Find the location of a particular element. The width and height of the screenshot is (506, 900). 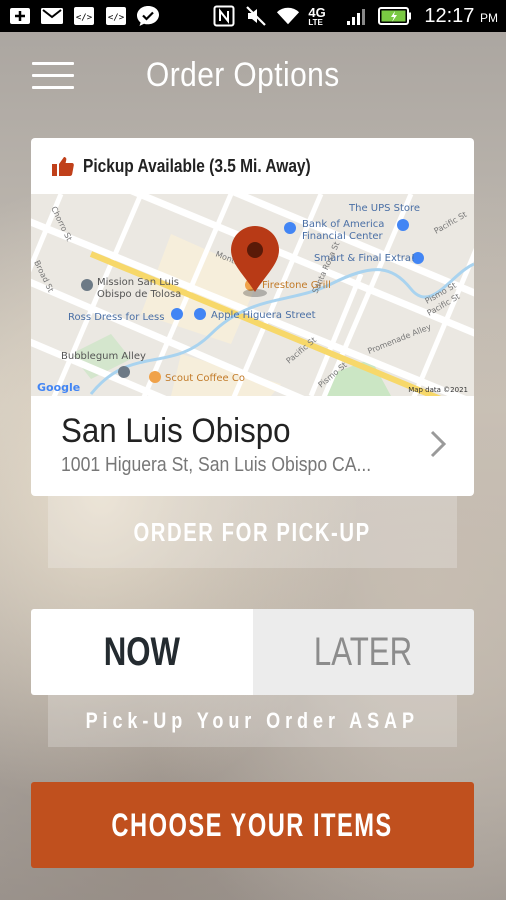

map-label-ups: The UPS Store is located at coordinates (384, 208).